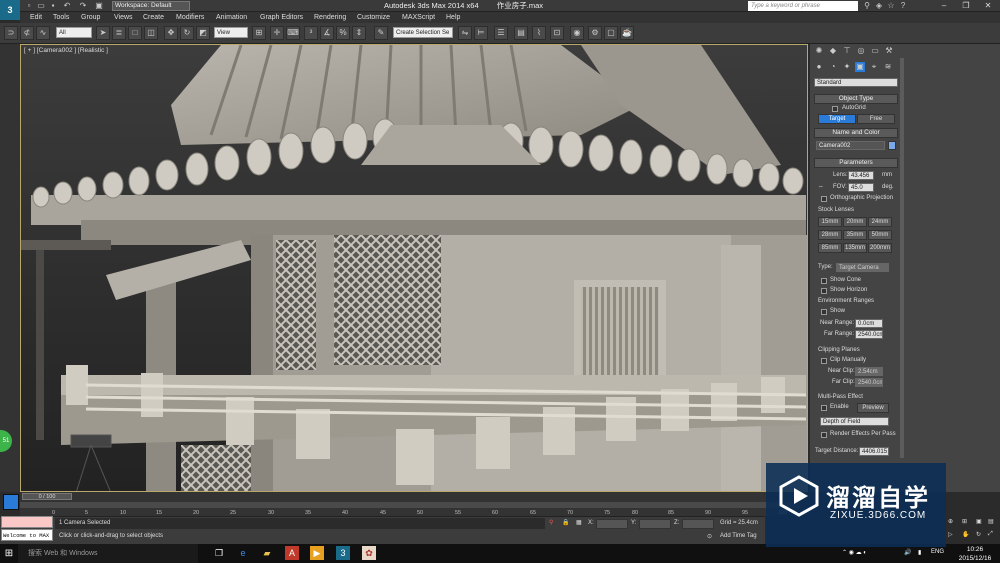 The width and height of the screenshot is (1000, 563). I want to click on menu-group: Group, so click(90, 17).